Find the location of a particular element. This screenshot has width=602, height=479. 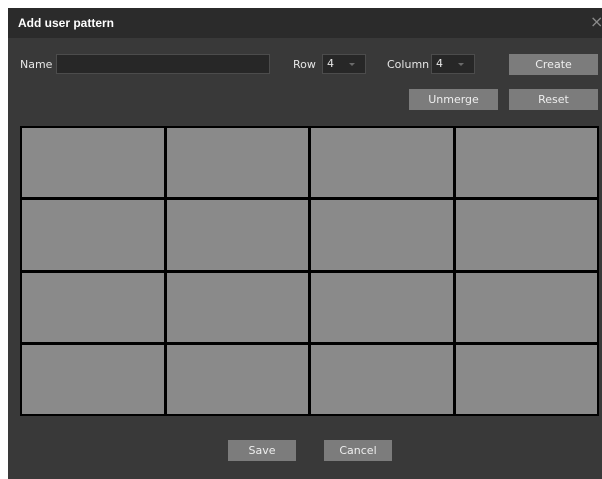

name-input is located at coordinates (163, 64).